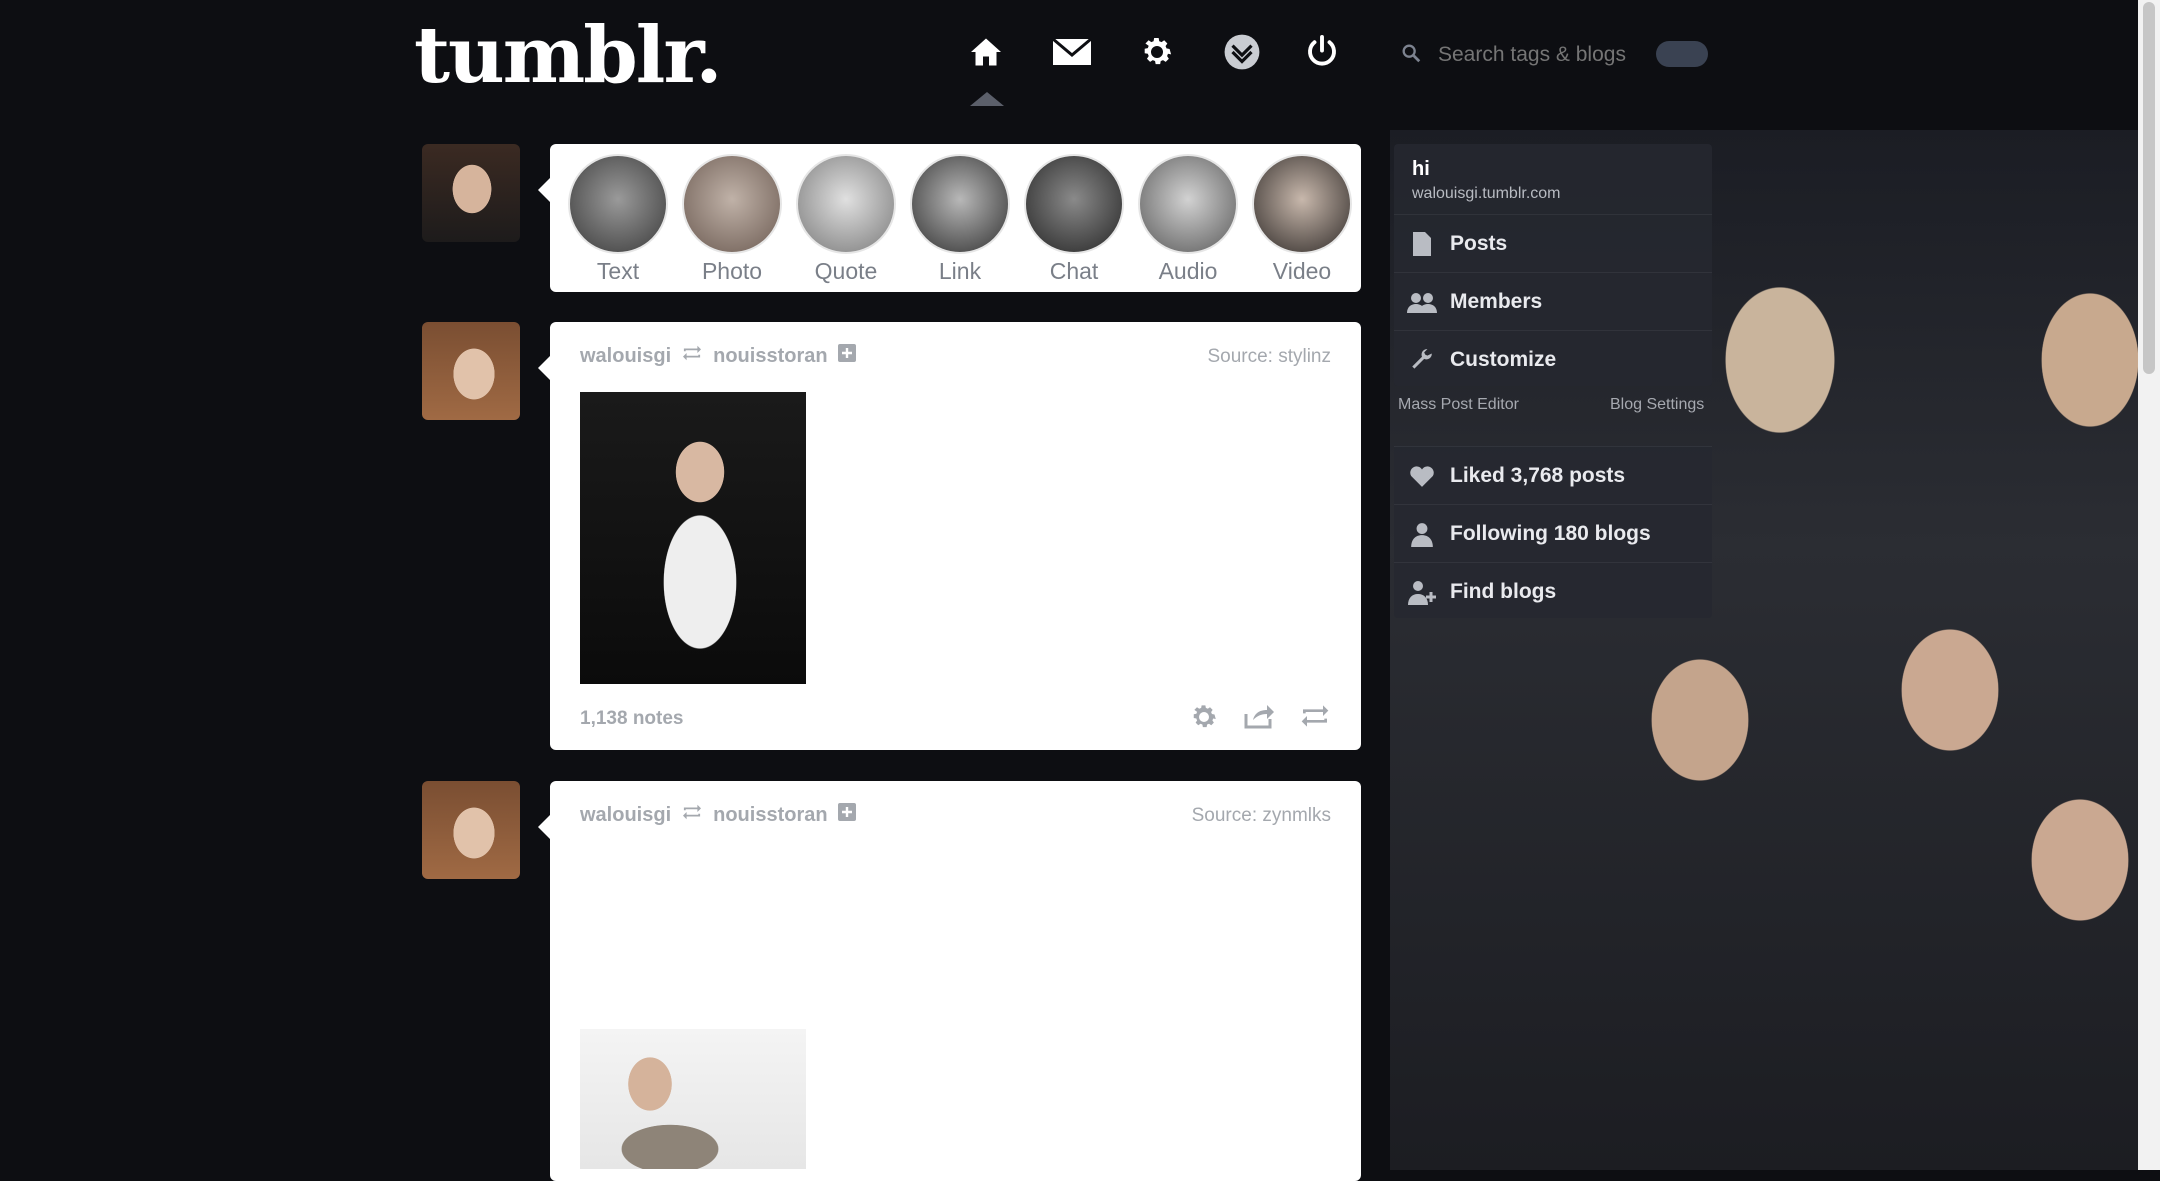 The image size is (2160, 1181). I want to click on sidebar-item-customize: Customize, so click(1553, 359).